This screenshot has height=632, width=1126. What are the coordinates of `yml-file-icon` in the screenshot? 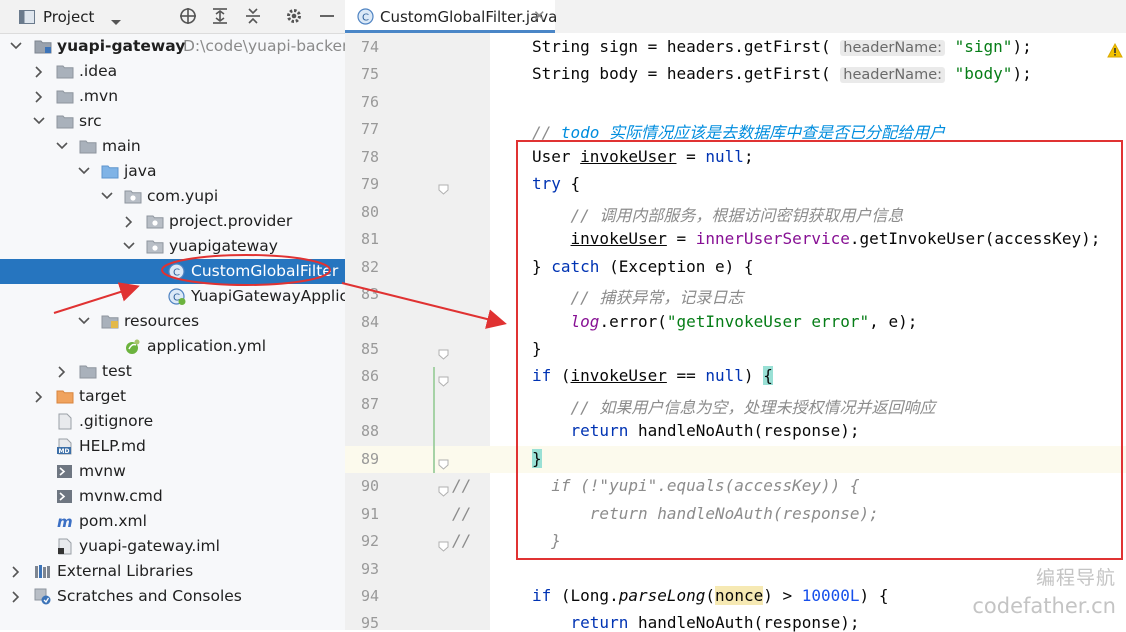 It's located at (133, 346).